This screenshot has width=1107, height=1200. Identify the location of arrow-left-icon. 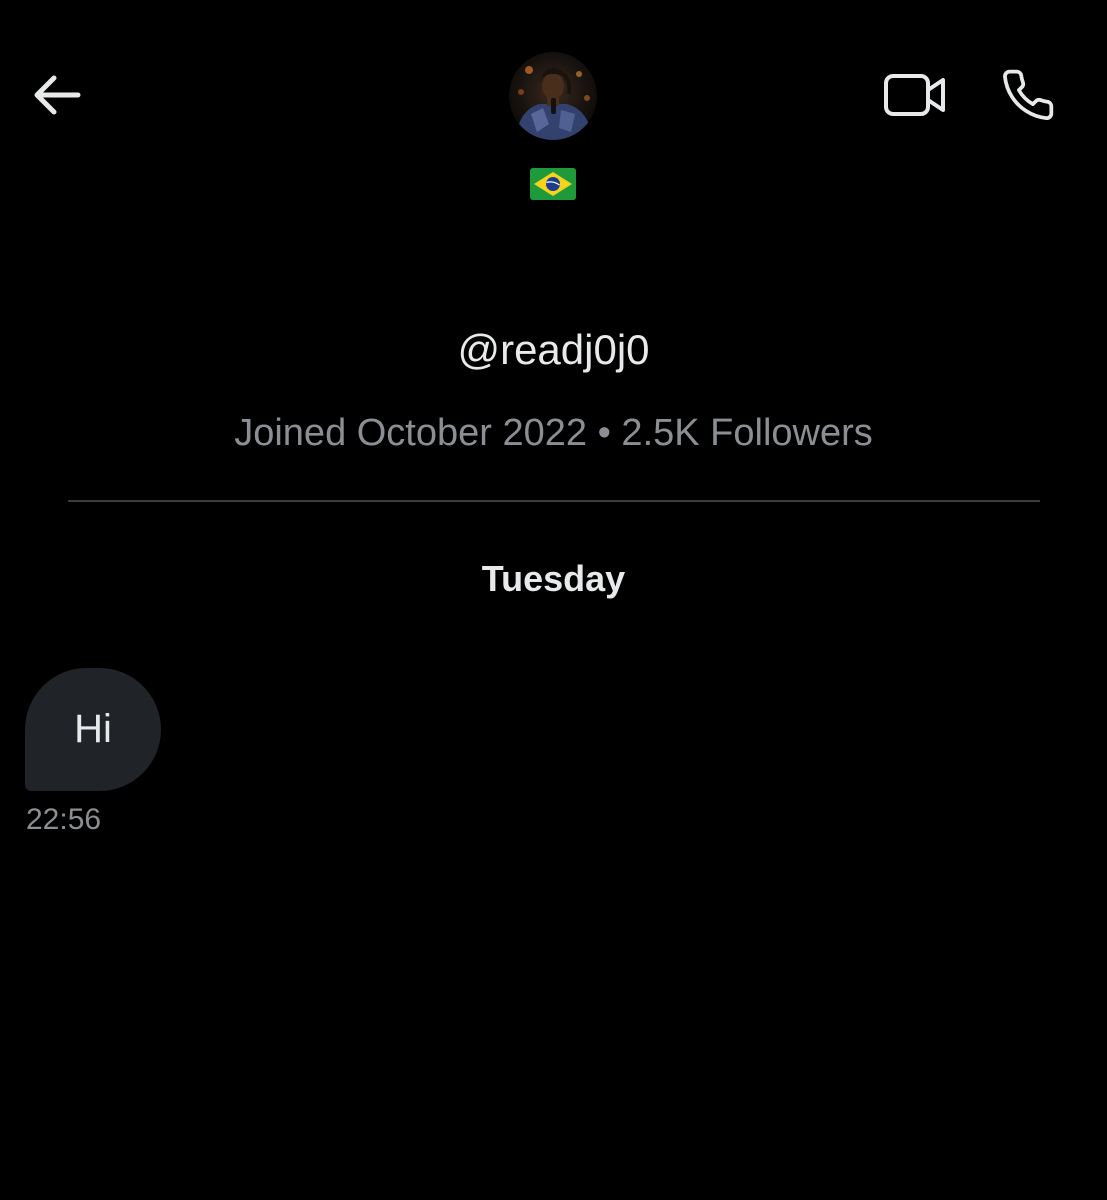
(57, 95).